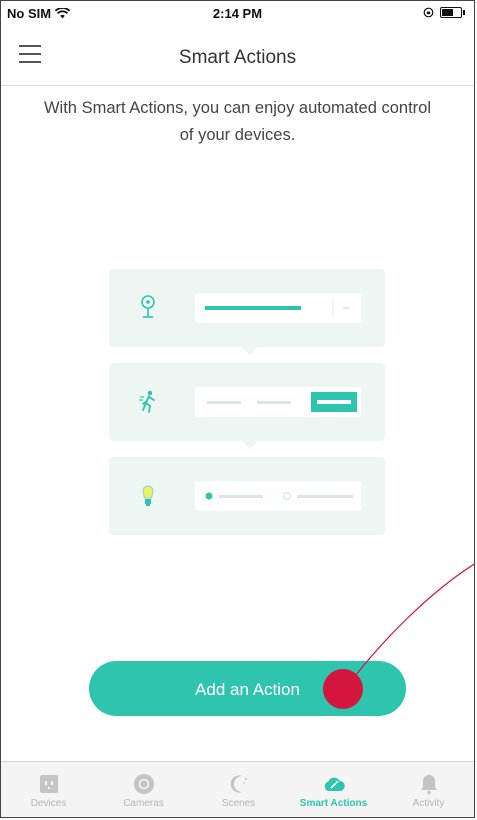 The image size is (477, 820). What do you see at coordinates (428, 12) in the screenshot?
I see `rotation-lock-icon` at bounding box center [428, 12].